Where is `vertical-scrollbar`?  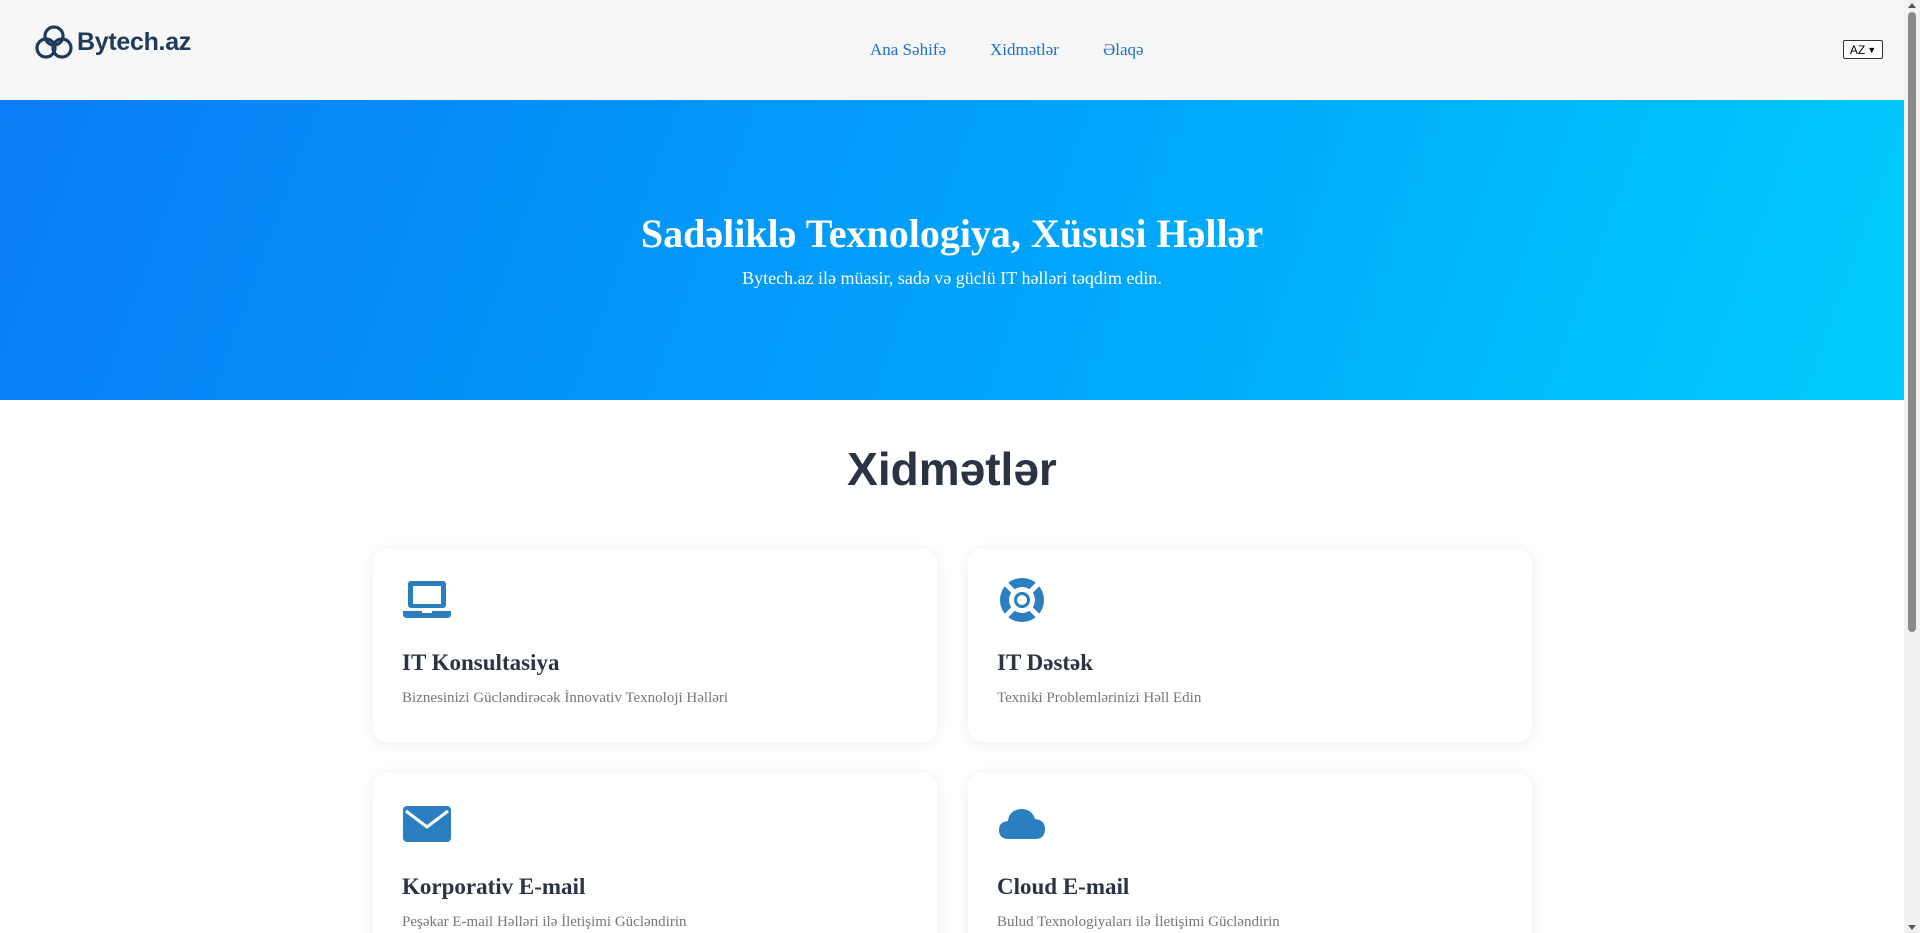
vertical-scrollbar is located at coordinates (1912, 466).